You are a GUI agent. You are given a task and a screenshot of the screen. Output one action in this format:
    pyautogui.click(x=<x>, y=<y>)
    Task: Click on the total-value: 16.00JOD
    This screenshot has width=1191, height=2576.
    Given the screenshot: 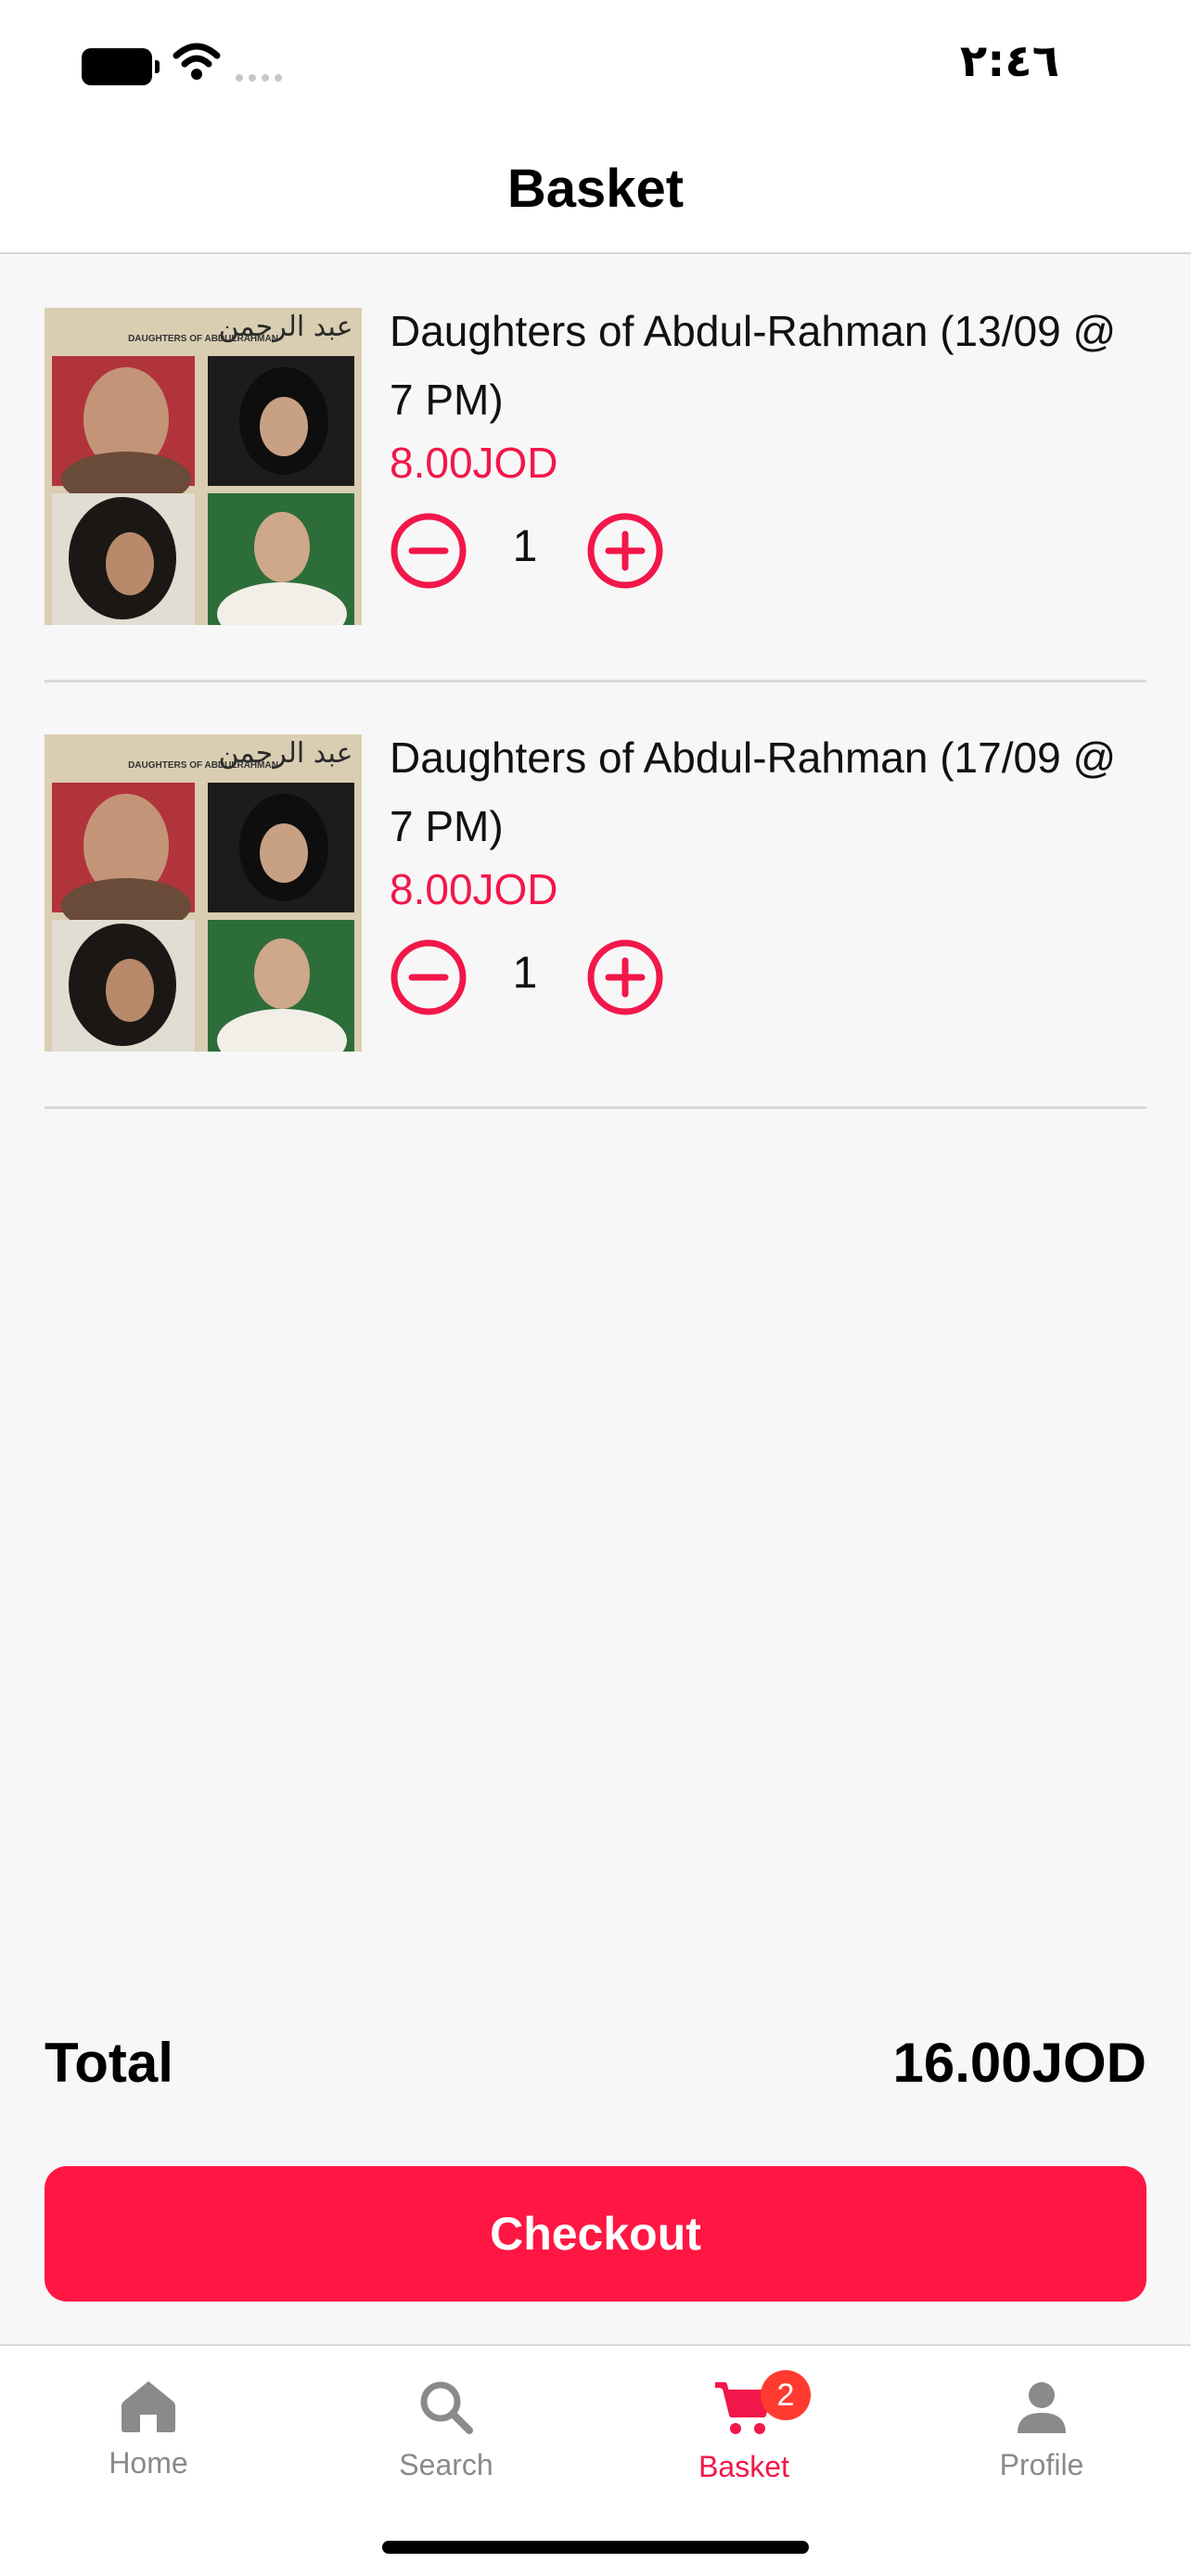 What is the action you would take?
    pyautogui.click(x=1019, y=2063)
    